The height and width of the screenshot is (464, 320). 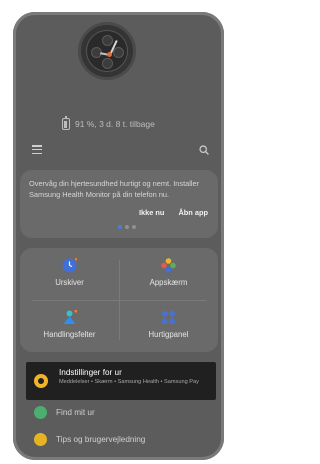 I want to click on watch-dial, so click(x=107, y=51).